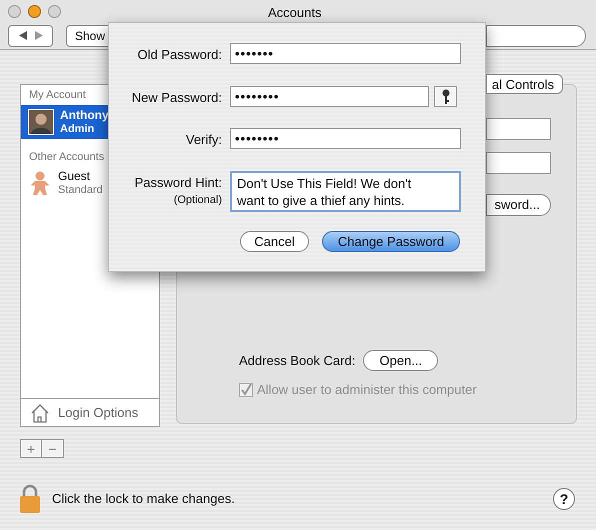 This screenshot has width=596, height=530. I want to click on password-field: •••••••, so click(345, 53).